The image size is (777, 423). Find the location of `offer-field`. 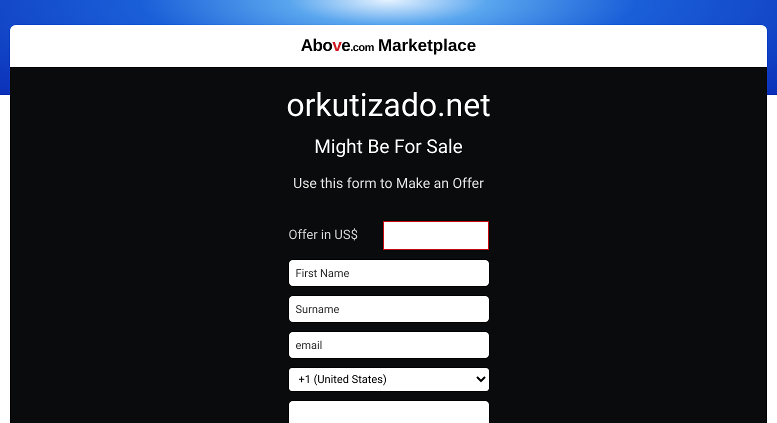

offer-field is located at coordinates (435, 235).